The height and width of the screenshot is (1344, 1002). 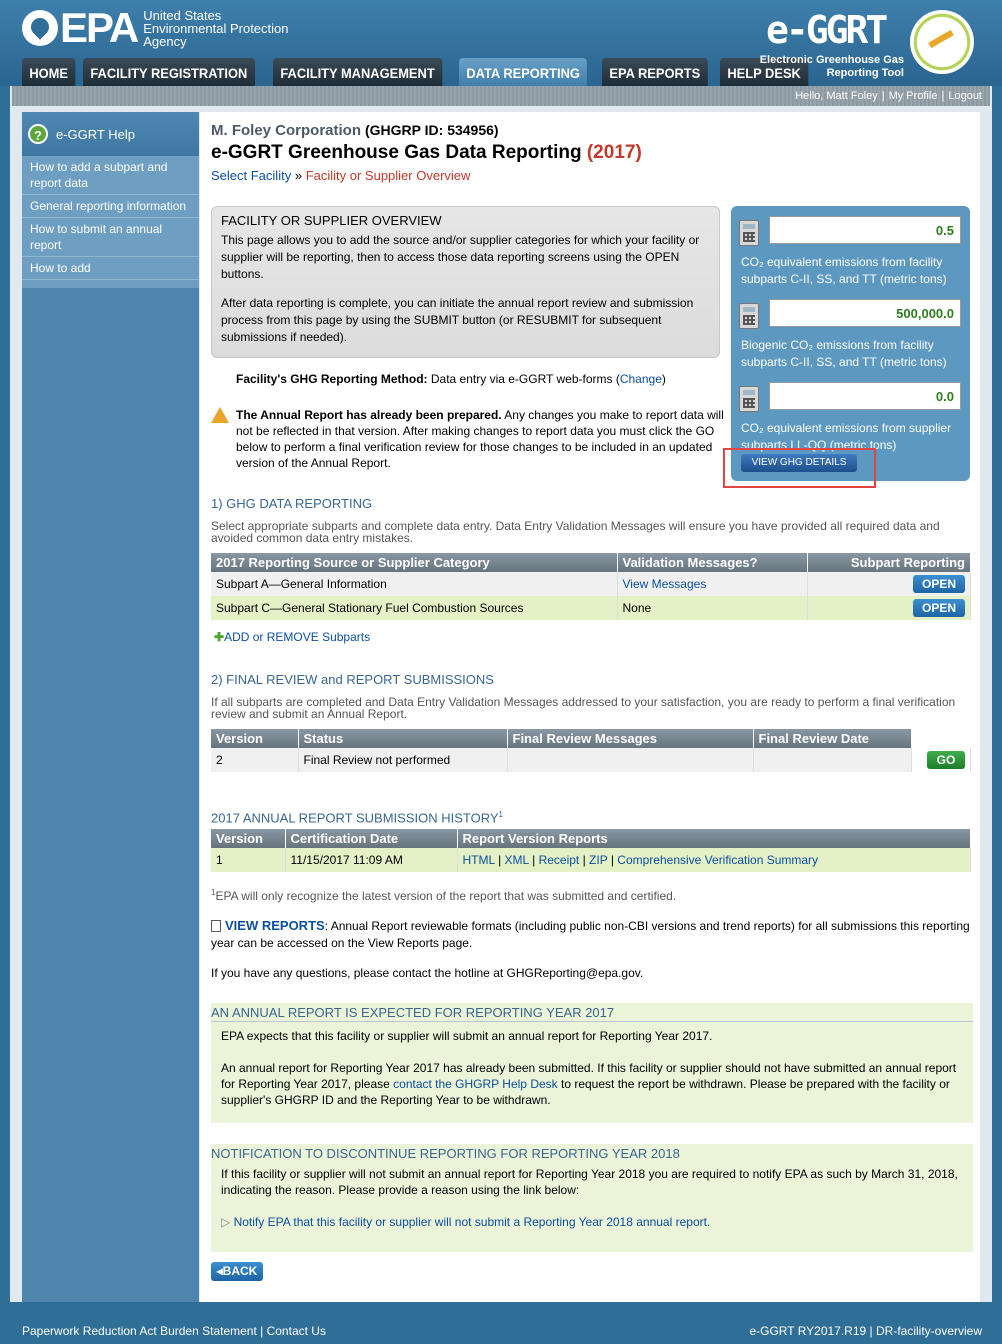 I want to click on zip-link: ZIP, so click(x=598, y=860).